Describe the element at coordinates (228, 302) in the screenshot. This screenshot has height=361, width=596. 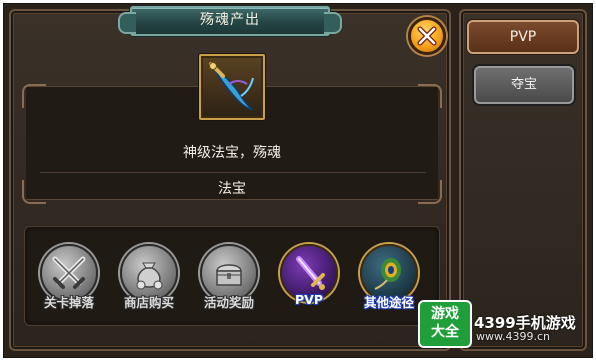
I see `source-label: 活动奖励` at that location.